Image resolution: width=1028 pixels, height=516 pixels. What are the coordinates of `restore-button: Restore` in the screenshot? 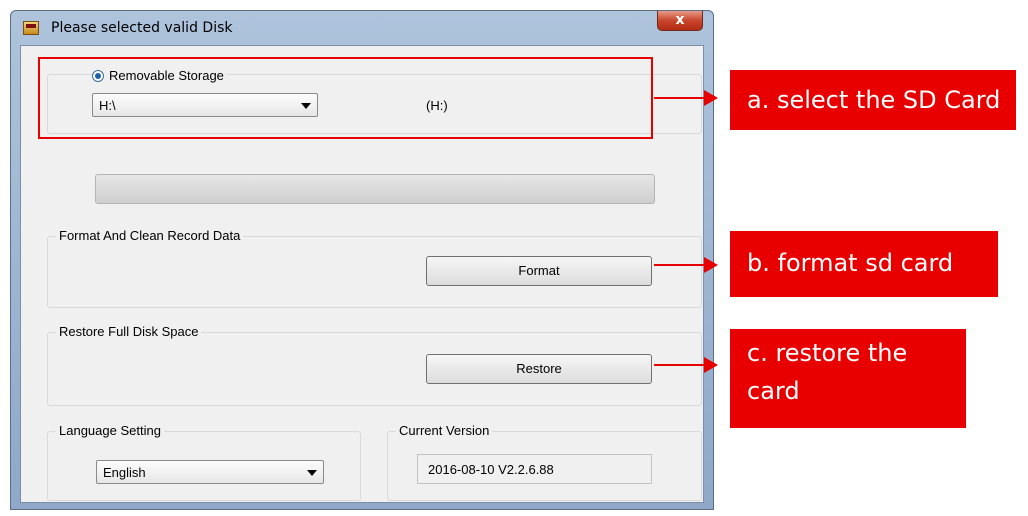 It's located at (539, 369).